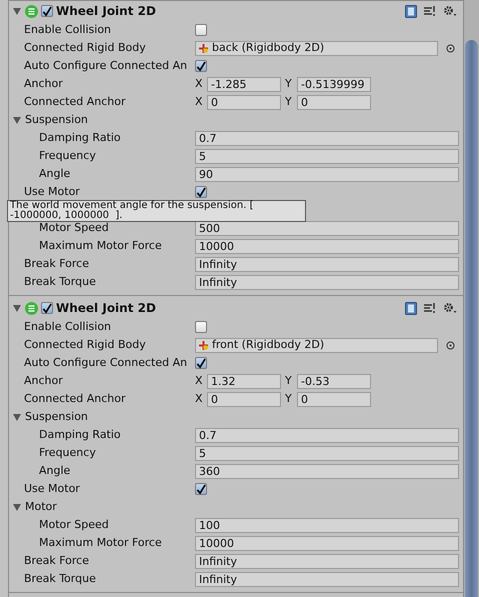  I want to click on input-field: 90, so click(327, 174).